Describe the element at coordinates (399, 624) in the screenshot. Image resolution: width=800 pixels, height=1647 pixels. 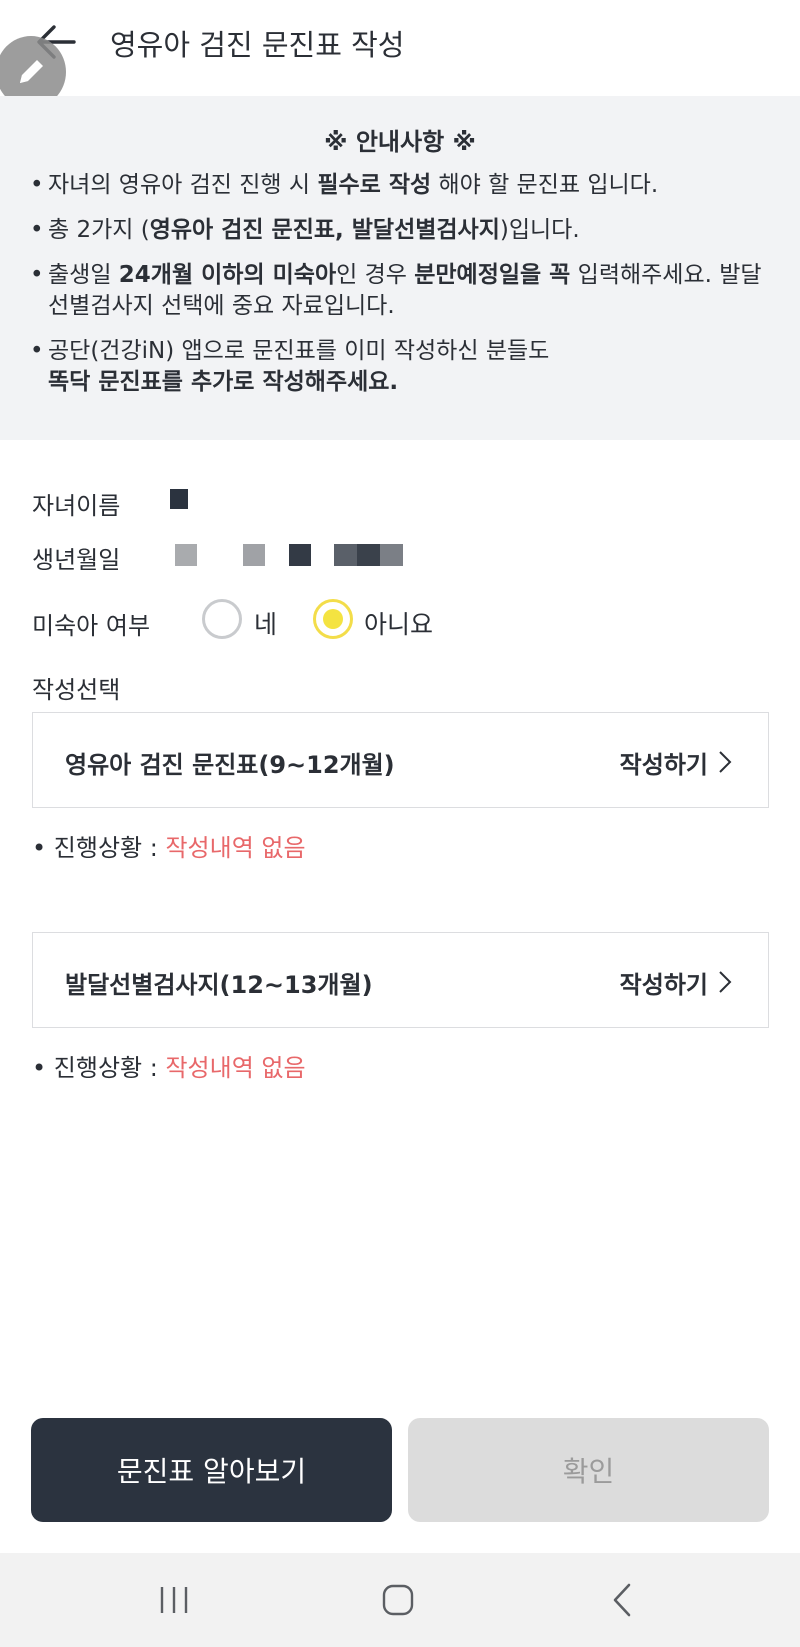
I see `premature-no-label: 아니요` at that location.